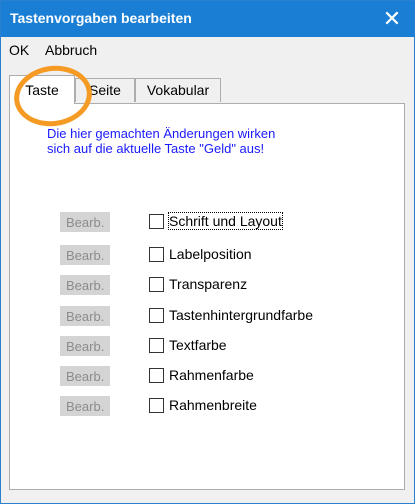 Image resolution: width=415 pixels, height=504 pixels. Describe the element at coordinates (392, 19) in the screenshot. I see `close-icon: ✕` at that location.